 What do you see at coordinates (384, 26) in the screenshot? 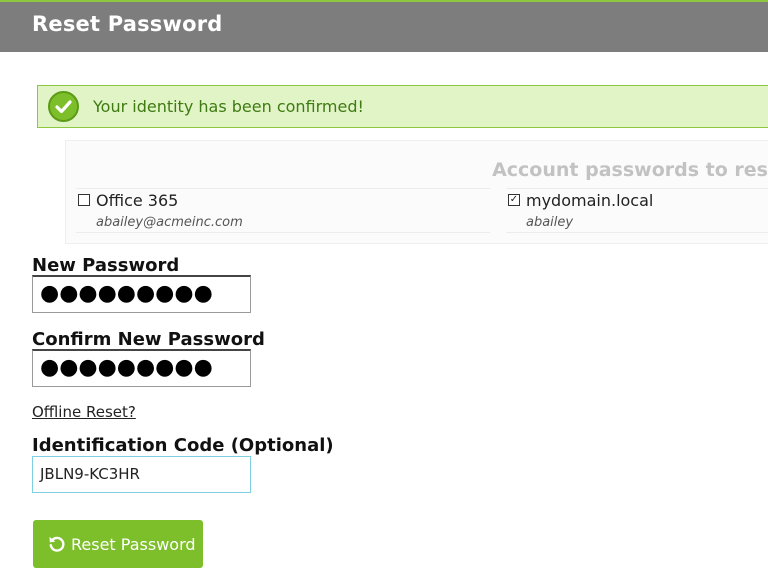
I see `page-header: Reset Password` at bounding box center [384, 26].